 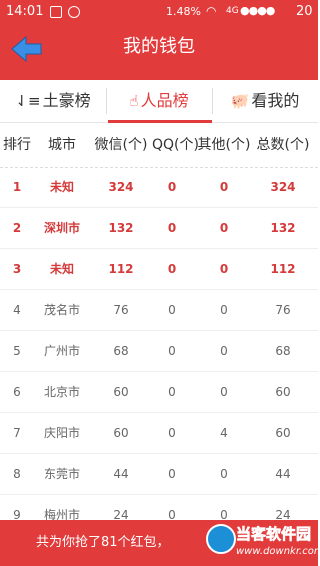 I want to click on status-time: 14:01, so click(x=25, y=11).